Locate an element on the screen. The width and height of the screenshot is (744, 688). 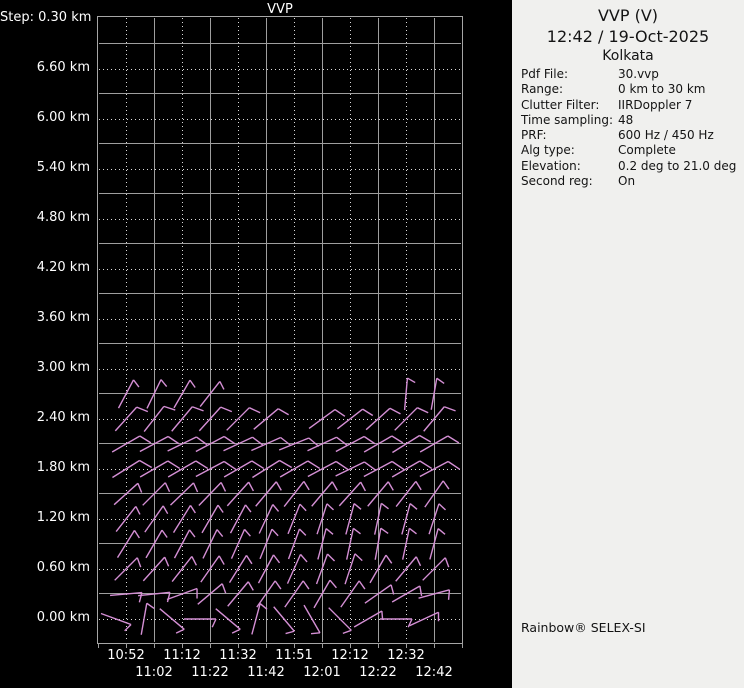
x-axis-label: 11:32 is located at coordinates (238, 655).